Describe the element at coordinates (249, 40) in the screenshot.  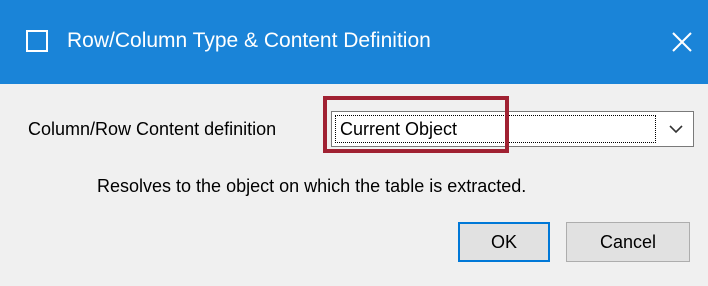
I see `dialog-title: Row/Column Type & Content Definition` at that location.